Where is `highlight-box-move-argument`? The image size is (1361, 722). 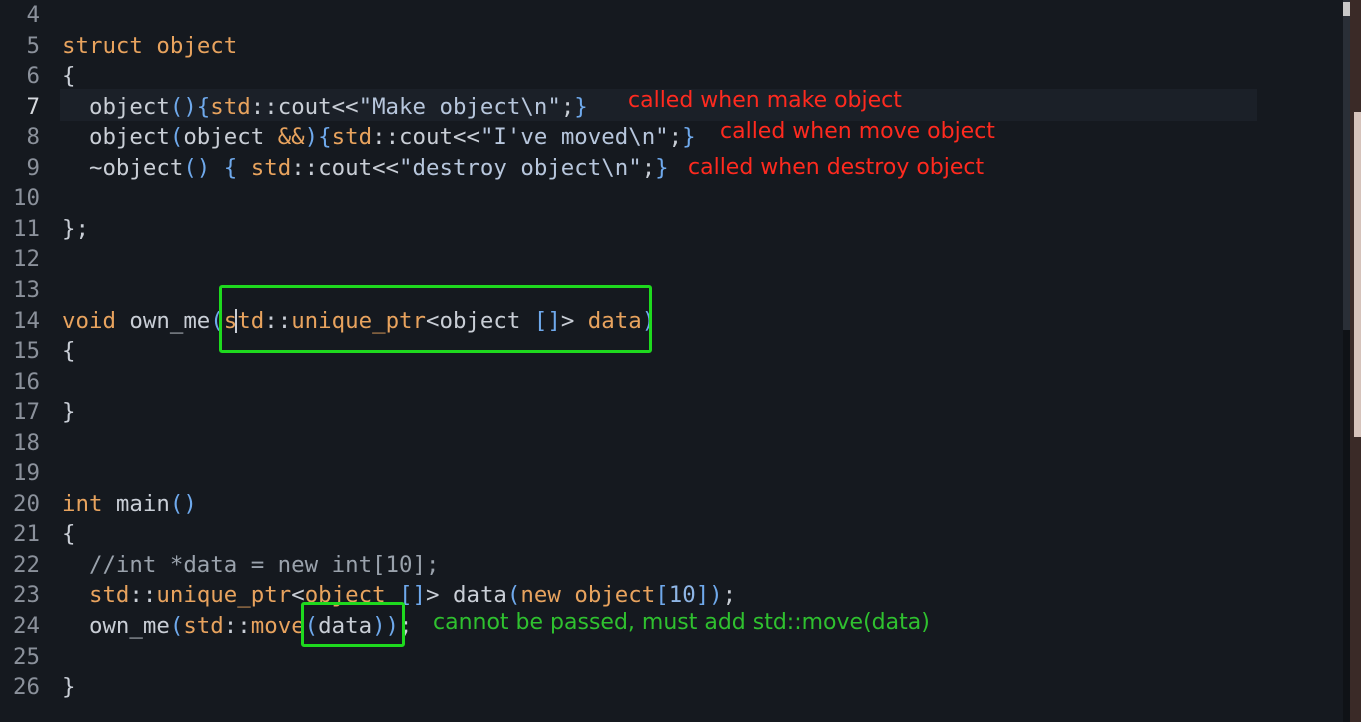 highlight-box-move-argument is located at coordinates (353, 624).